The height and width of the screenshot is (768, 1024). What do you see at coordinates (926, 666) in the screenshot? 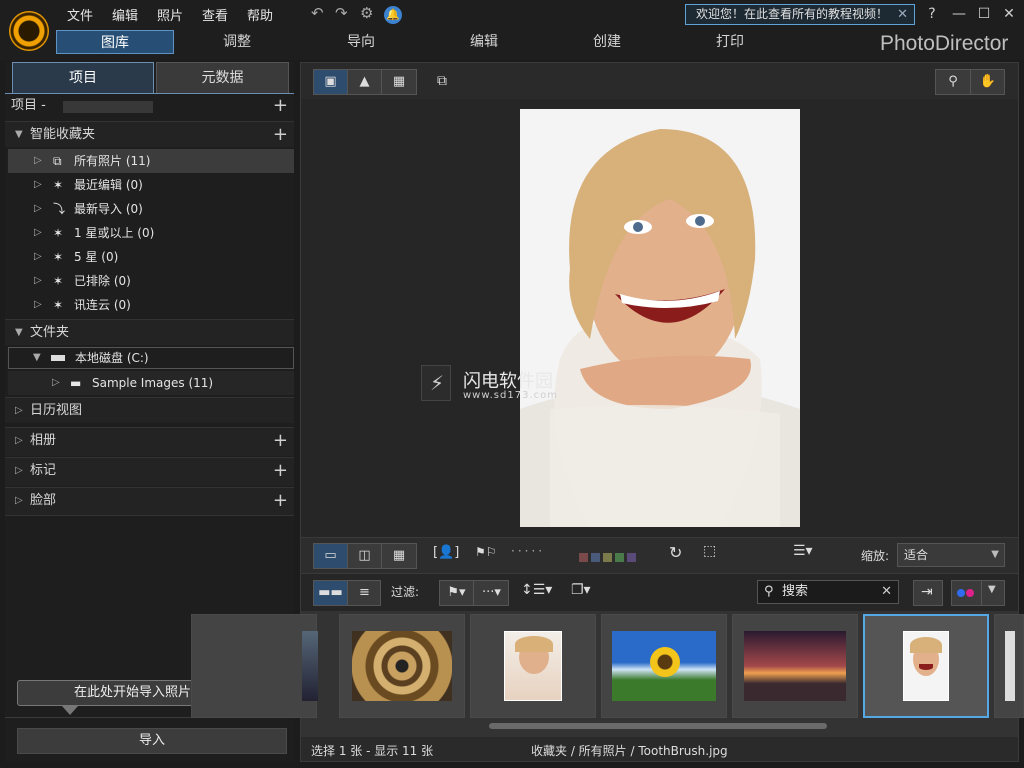
I see `thumbnail-selected` at bounding box center [926, 666].